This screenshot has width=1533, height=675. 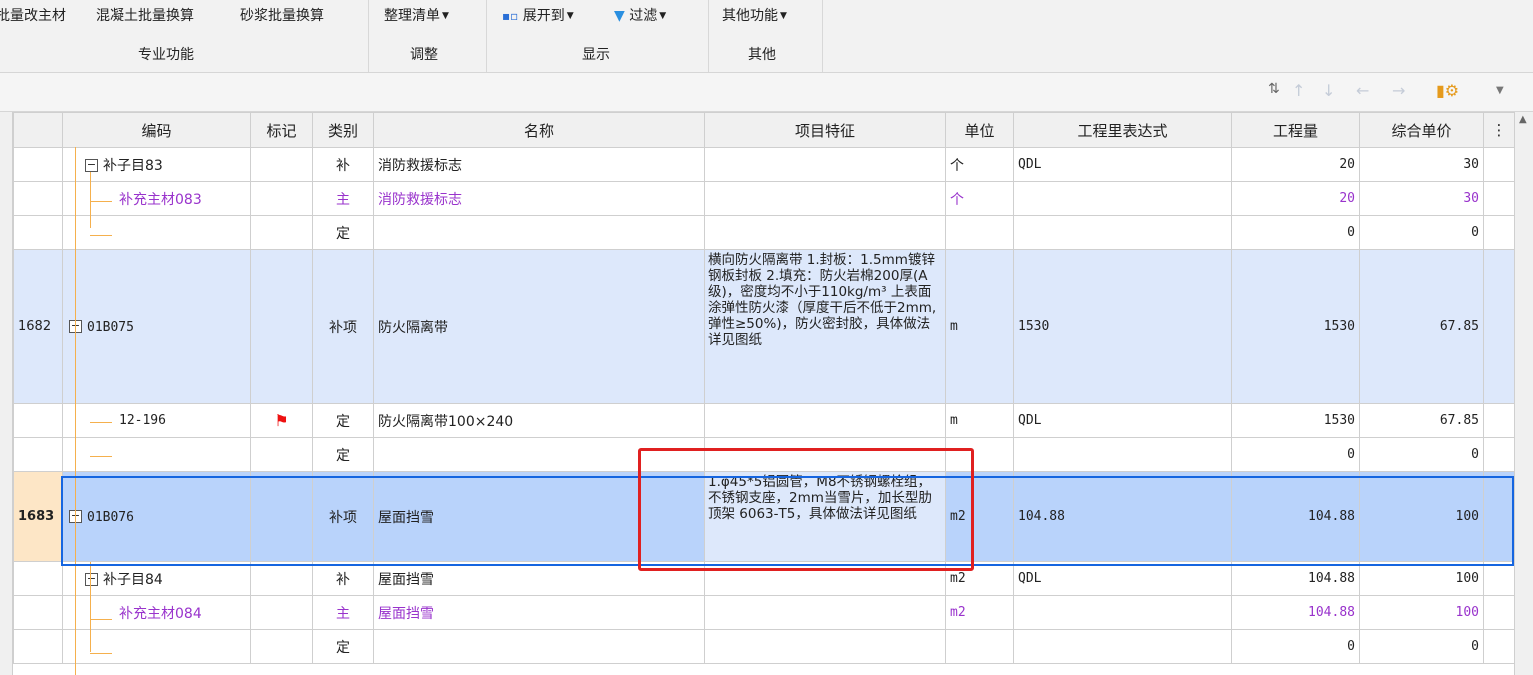 I want to click on organize-list-button: 整理清单 ▼, so click(x=416, y=16).